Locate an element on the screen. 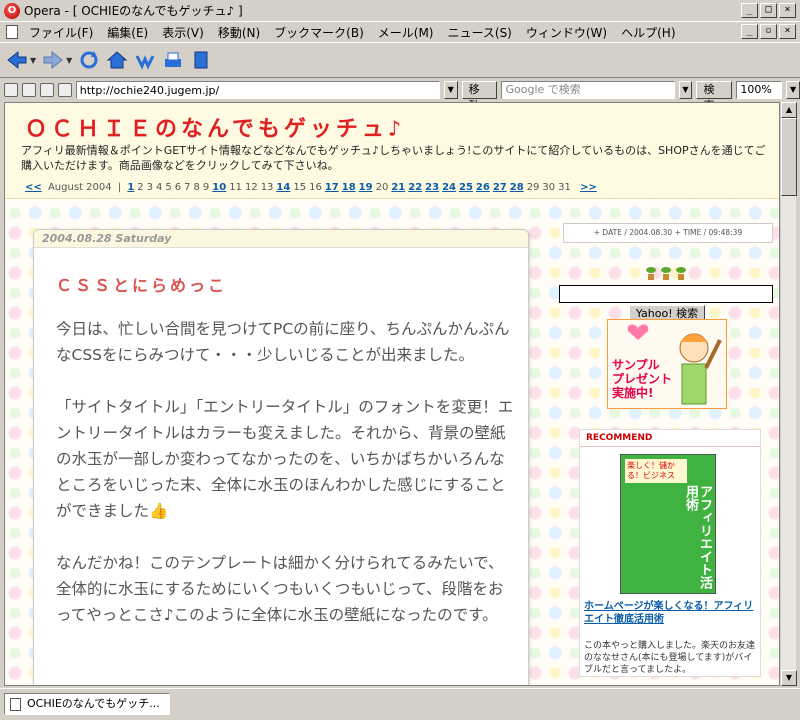 The image size is (800, 720). close-button: × is located at coordinates (787, 10).